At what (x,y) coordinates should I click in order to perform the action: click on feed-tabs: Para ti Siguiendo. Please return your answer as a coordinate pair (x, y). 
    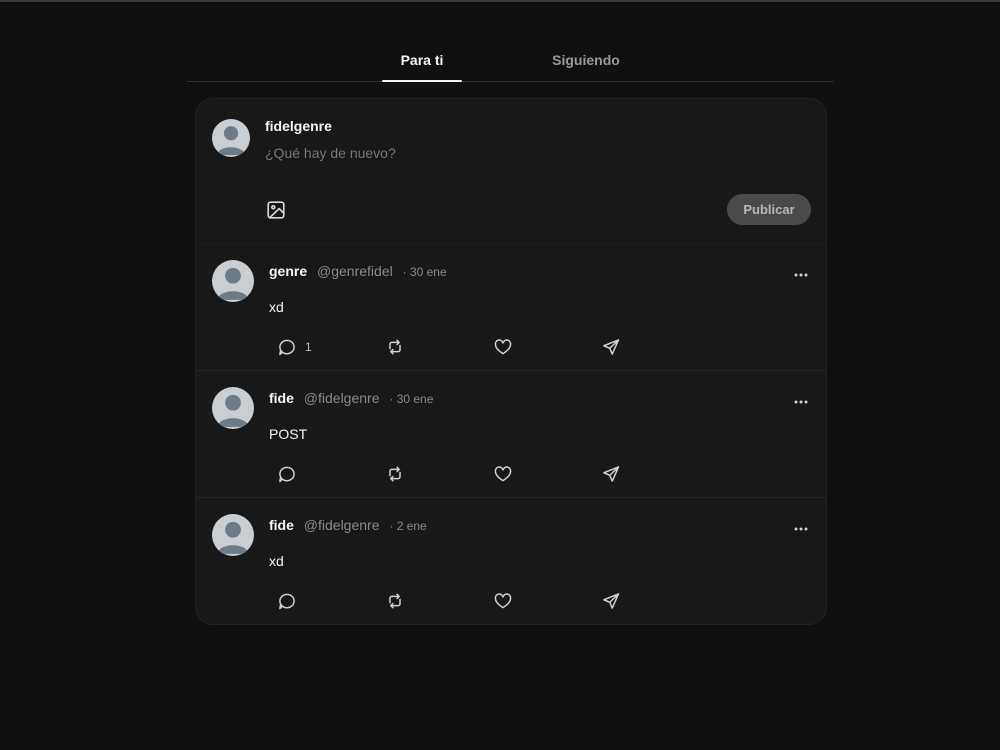
    Looking at the image, I should click on (510, 61).